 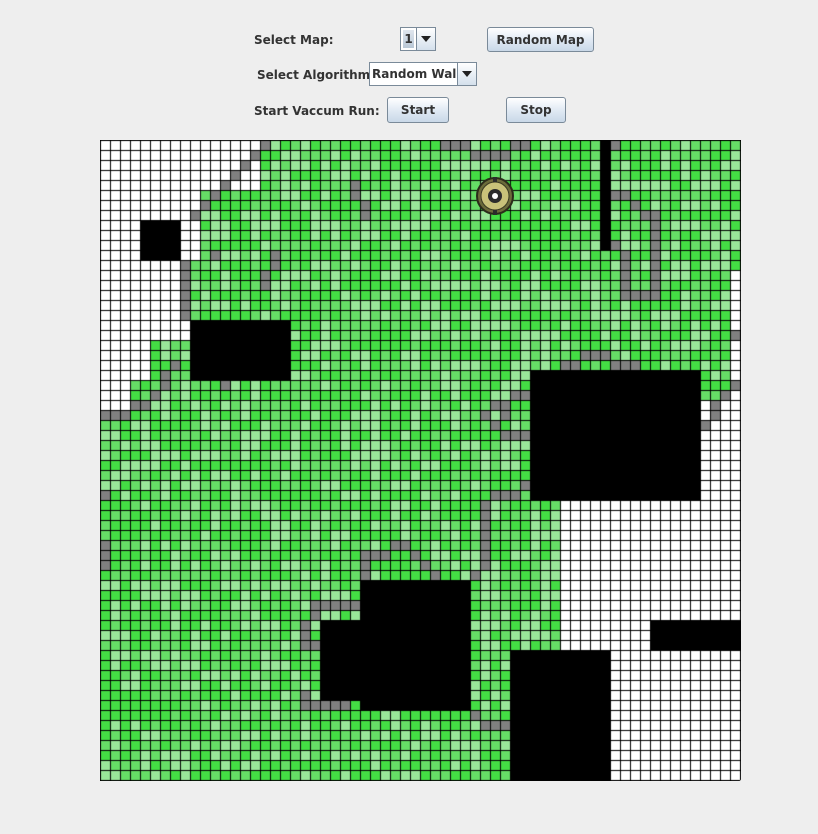 I want to click on algorithm-select-value: Random Walk, so click(x=414, y=74).